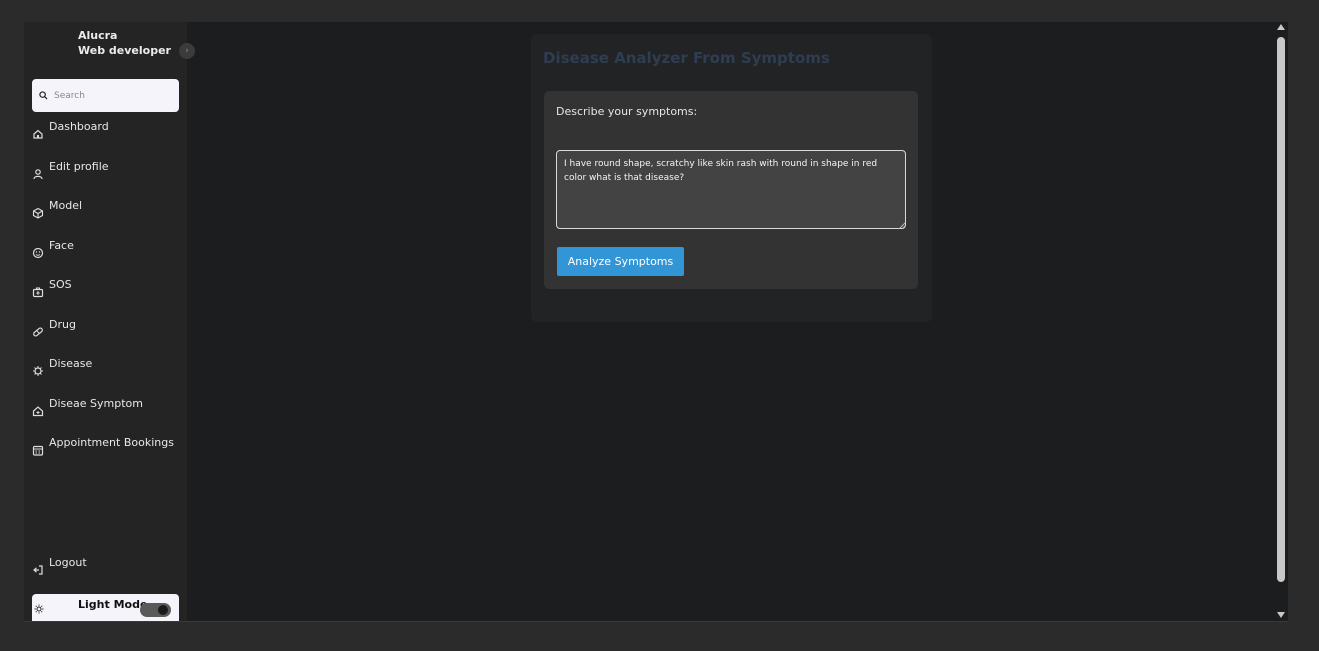  Describe the element at coordinates (902, 225) in the screenshot. I see `resize-grip-icon` at that location.